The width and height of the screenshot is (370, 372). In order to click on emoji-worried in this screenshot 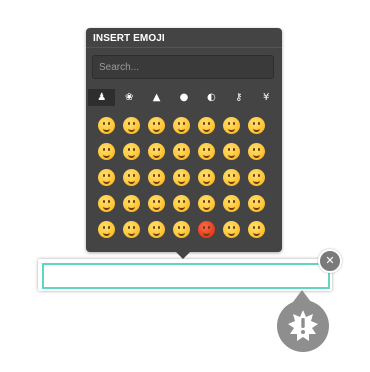, I will do `click(156, 229)`.